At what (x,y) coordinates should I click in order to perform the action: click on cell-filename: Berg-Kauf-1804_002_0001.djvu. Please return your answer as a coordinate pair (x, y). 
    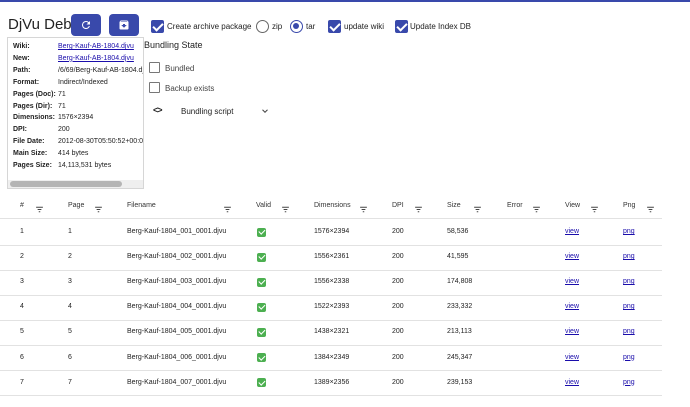
    Looking at the image, I should click on (177, 257).